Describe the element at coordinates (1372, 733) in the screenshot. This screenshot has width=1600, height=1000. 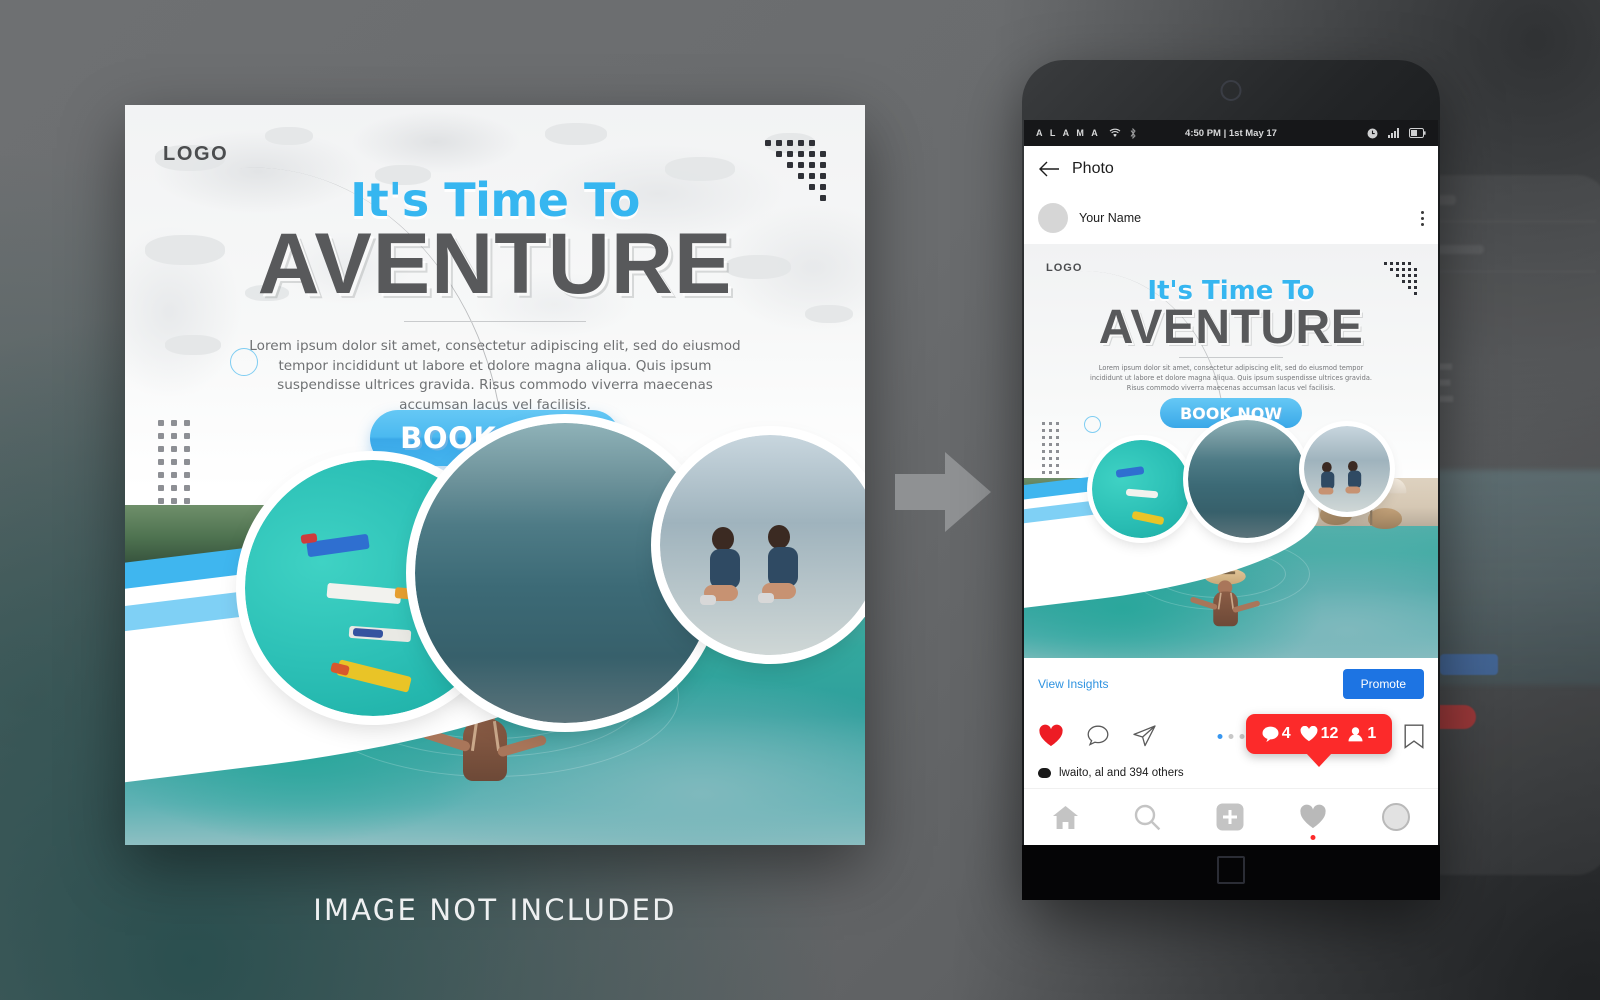
I see `badge-followers-count: 1` at that location.